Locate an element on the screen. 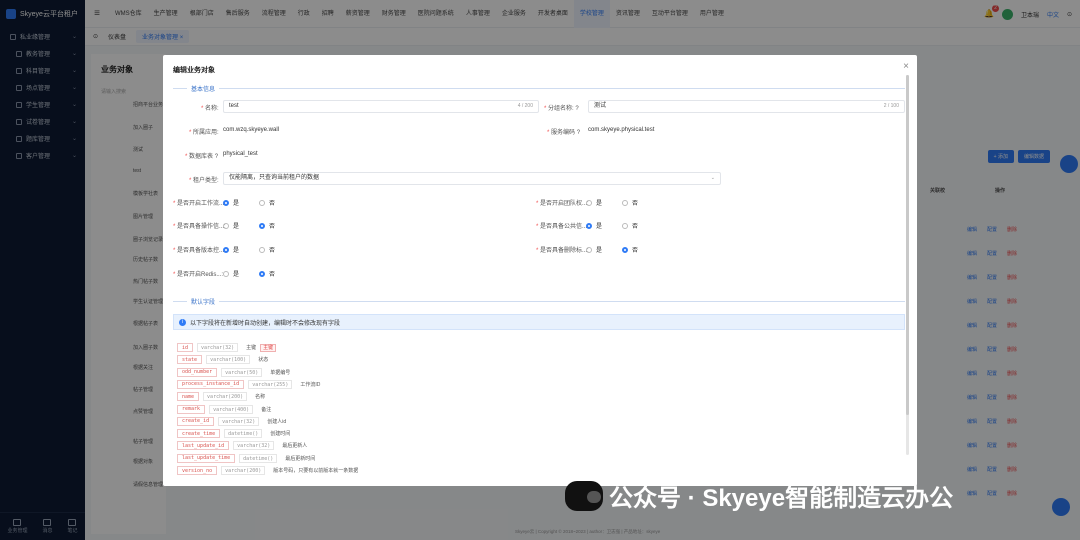 Image resolution: width=1080 pixels, height=540 pixels. radio-group-label: * 是否具备版本控...: is located at coordinates (199, 251).